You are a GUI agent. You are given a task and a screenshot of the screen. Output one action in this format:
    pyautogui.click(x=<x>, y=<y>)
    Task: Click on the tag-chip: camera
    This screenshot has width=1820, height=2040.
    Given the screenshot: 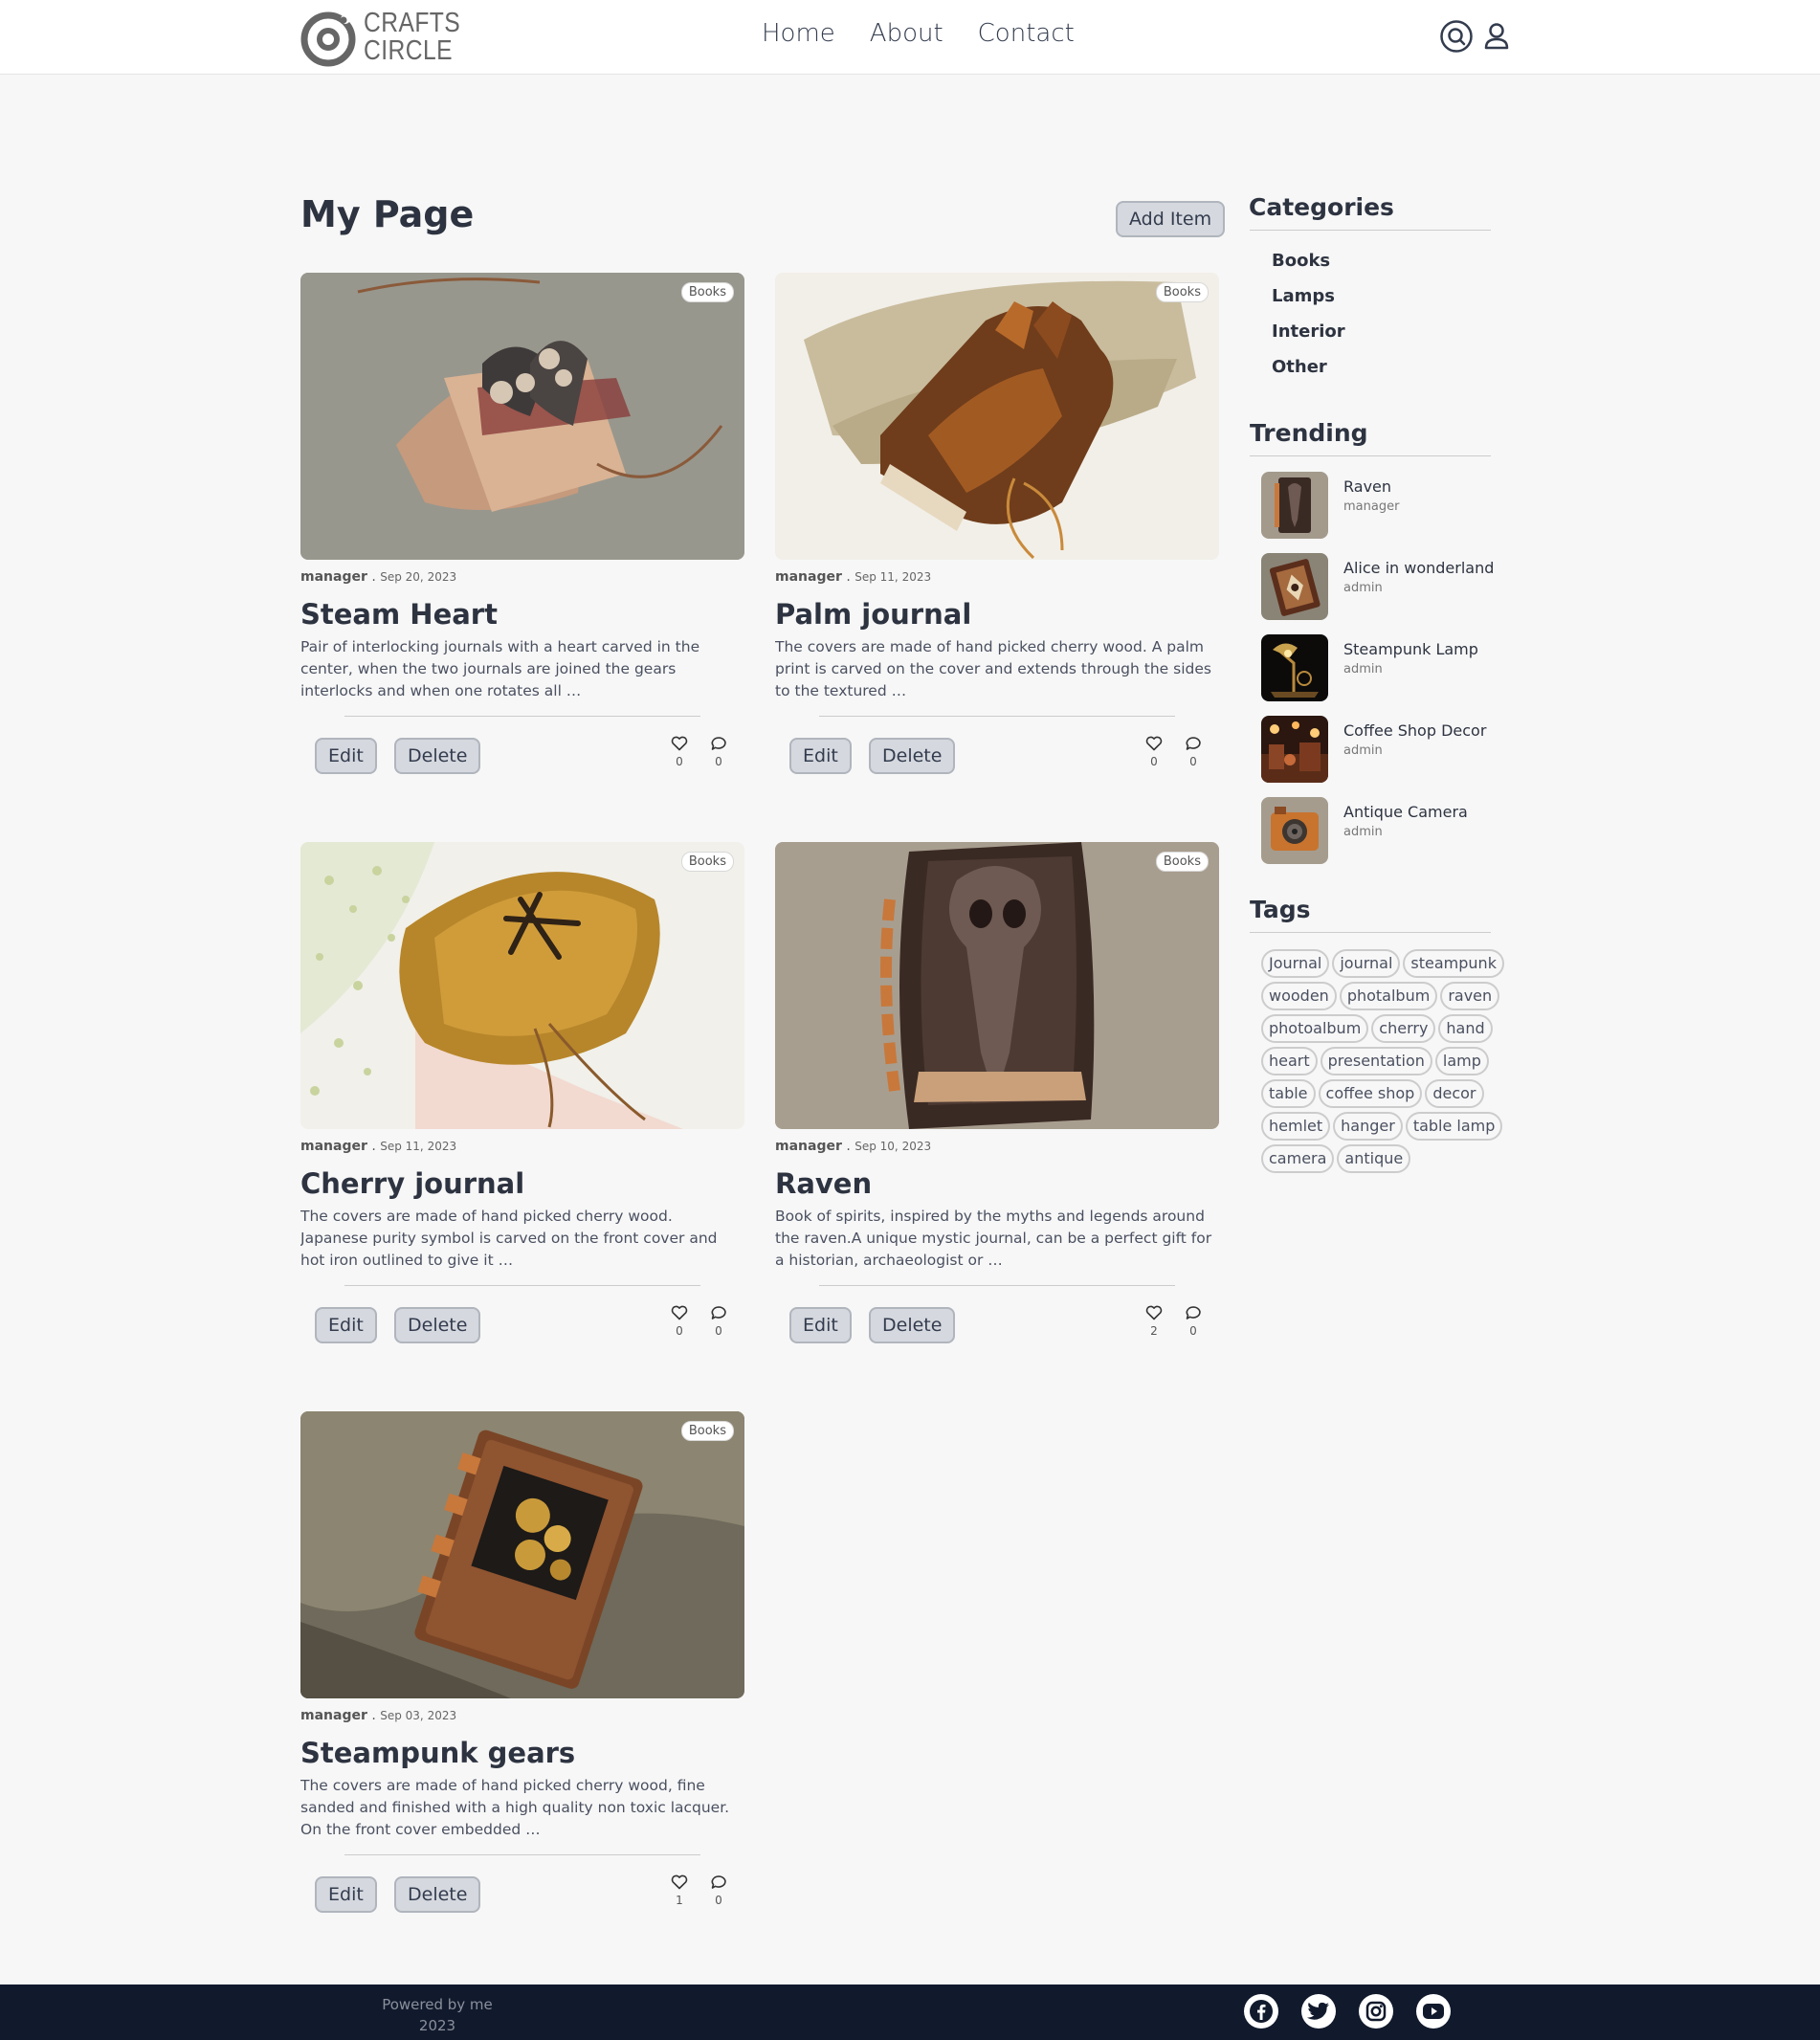 What is the action you would take?
    pyautogui.click(x=1298, y=1158)
    